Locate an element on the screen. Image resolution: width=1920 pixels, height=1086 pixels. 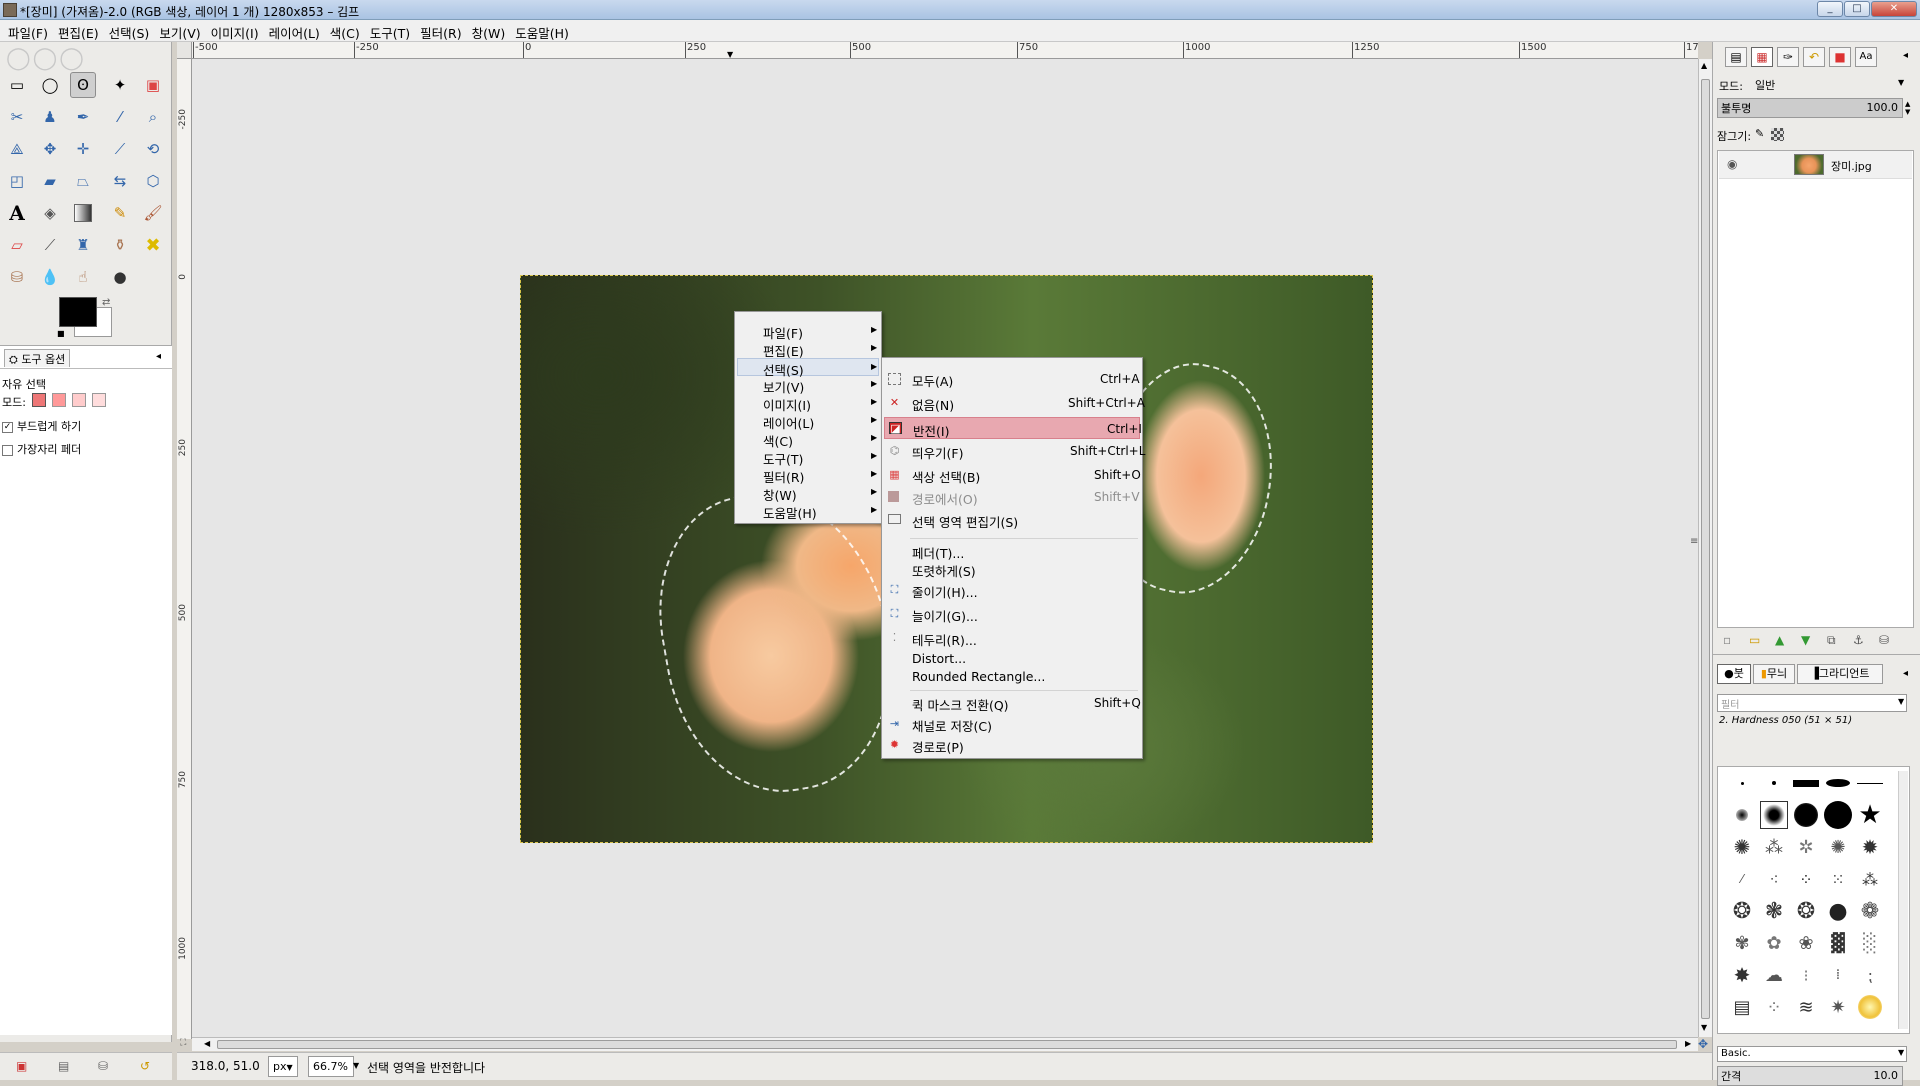
menu-image: 이미지(I) is located at coordinates (235, 31).